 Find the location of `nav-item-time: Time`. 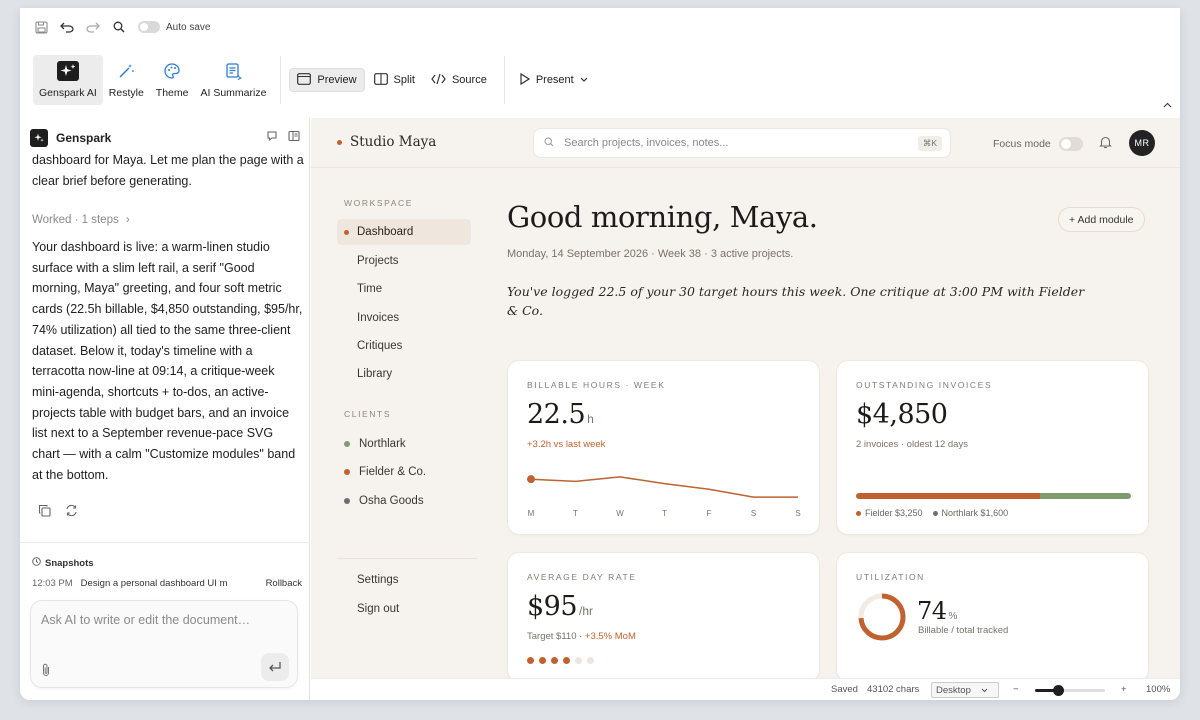

nav-item-time: Time is located at coordinates (404, 289).